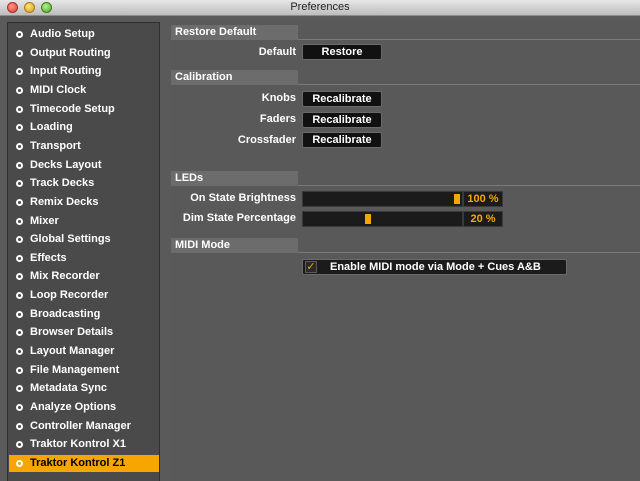 Image resolution: width=640 pixels, height=481 pixels. What do you see at coordinates (78, 444) in the screenshot?
I see `sidebar-item-label: Traktor Kontrol X1` at bounding box center [78, 444].